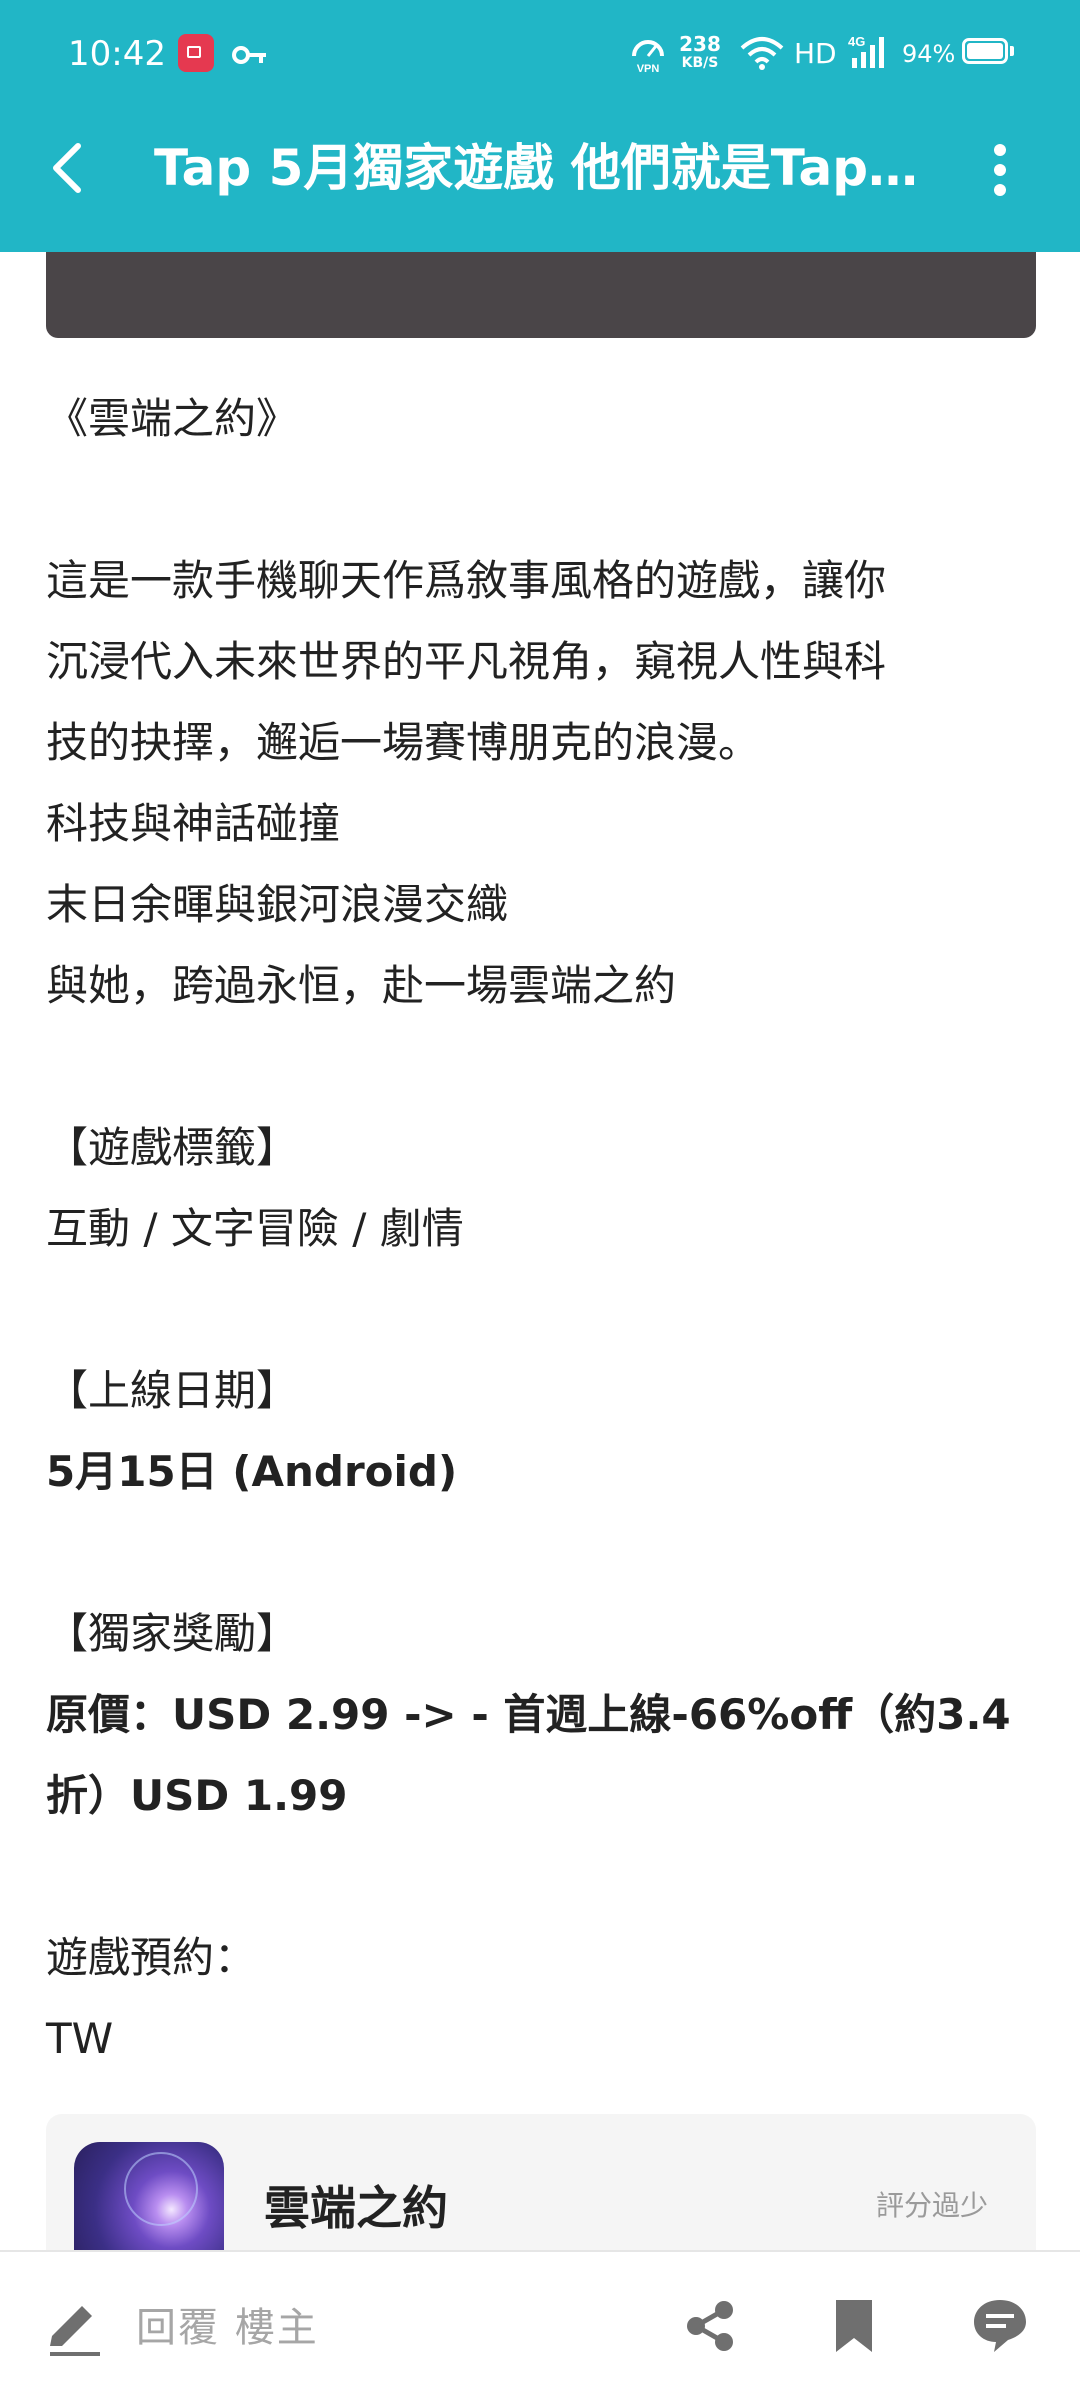 This screenshot has height=2400, width=1080. I want to click on network-speed-value: 238, so click(700, 44).